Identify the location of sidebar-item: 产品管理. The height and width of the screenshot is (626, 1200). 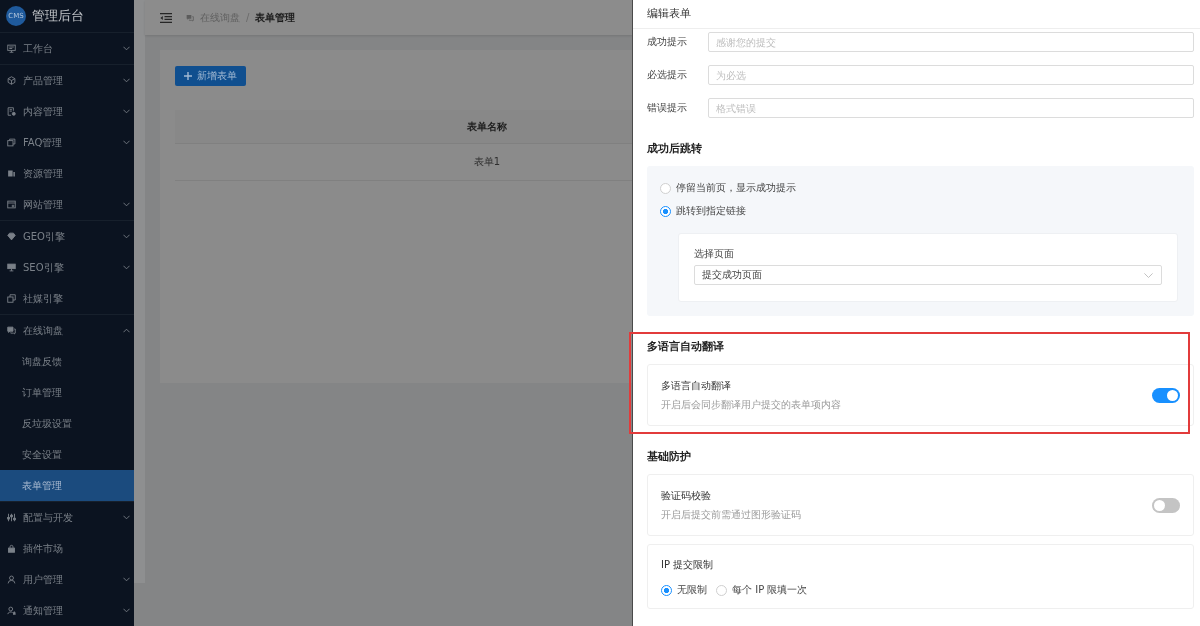
(67, 80).